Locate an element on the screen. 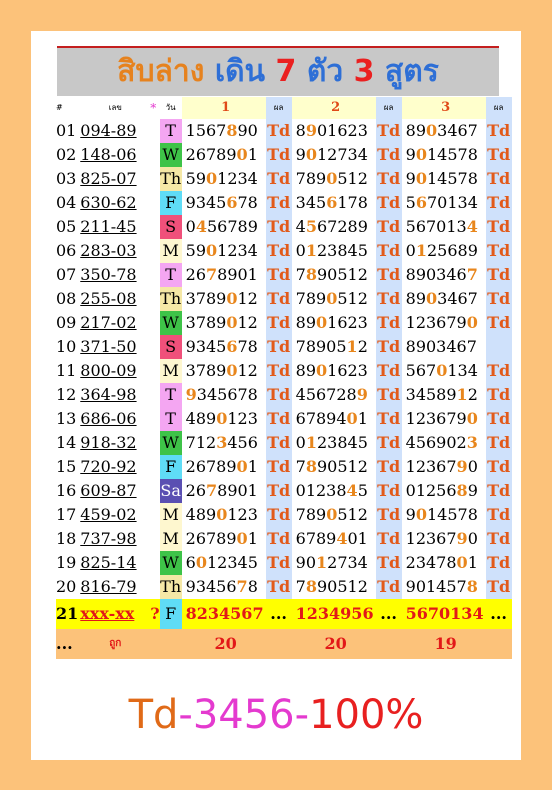 The height and width of the screenshot is (790, 552). row-code: 255-08 is located at coordinates (108, 298).